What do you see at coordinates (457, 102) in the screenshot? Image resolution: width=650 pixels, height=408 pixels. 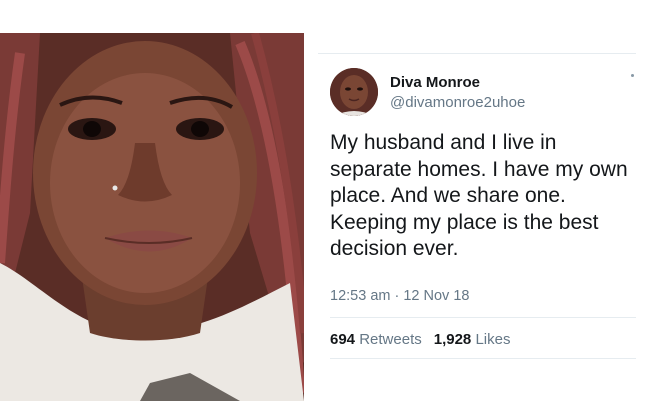 I see `user-handle: @divamonroe2uhoe` at bounding box center [457, 102].